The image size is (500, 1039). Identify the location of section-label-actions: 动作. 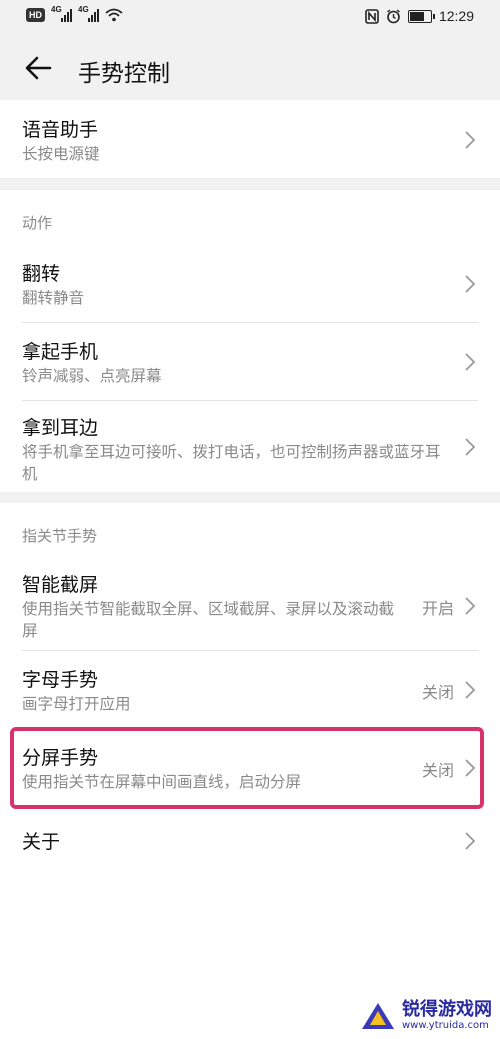
(37, 223).